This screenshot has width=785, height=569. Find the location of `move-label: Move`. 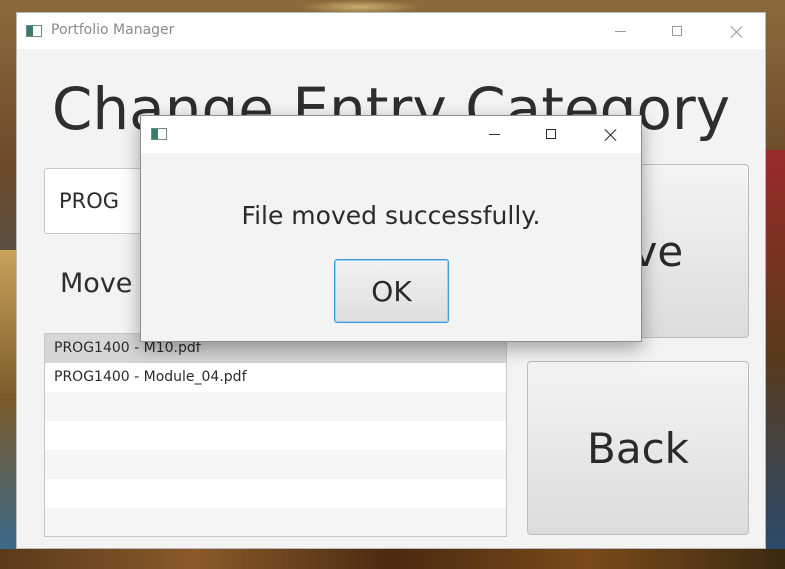

move-label: Move is located at coordinates (96, 283).